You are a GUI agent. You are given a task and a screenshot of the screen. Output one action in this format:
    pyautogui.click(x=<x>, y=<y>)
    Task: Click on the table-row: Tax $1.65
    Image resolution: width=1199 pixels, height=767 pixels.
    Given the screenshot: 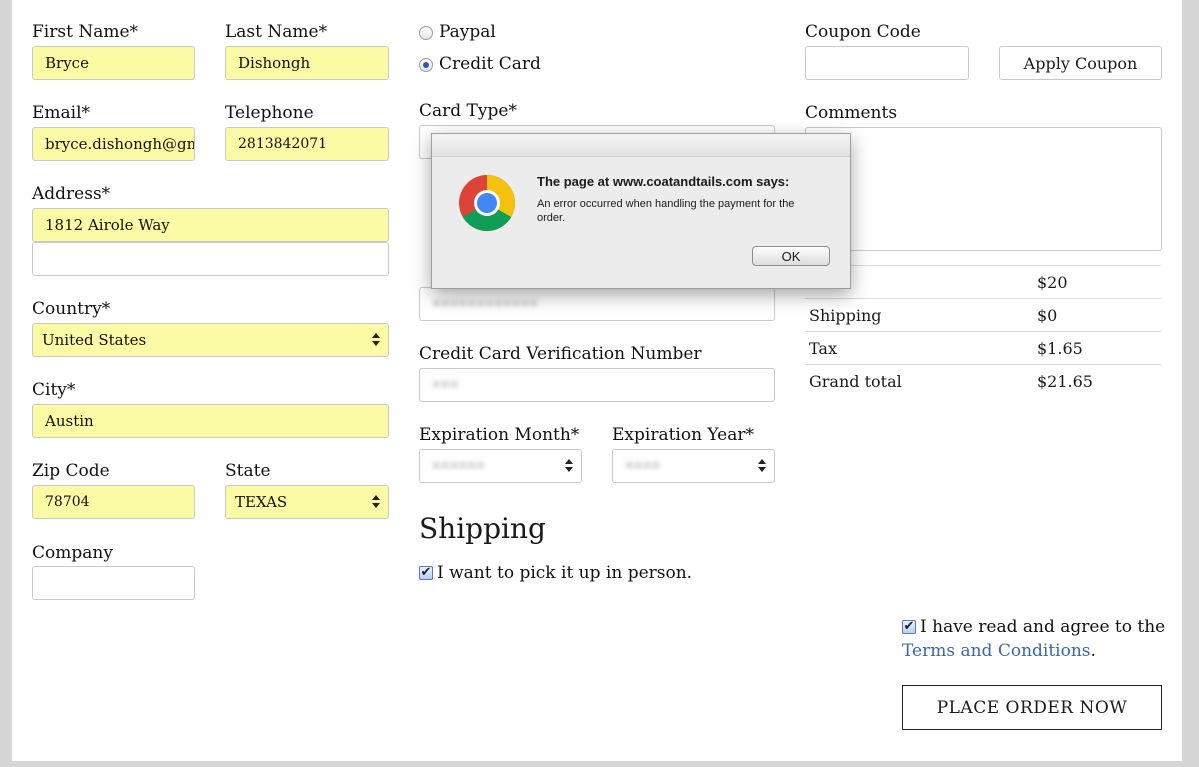 What is the action you would take?
    pyautogui.click(x=983, y=348)
    